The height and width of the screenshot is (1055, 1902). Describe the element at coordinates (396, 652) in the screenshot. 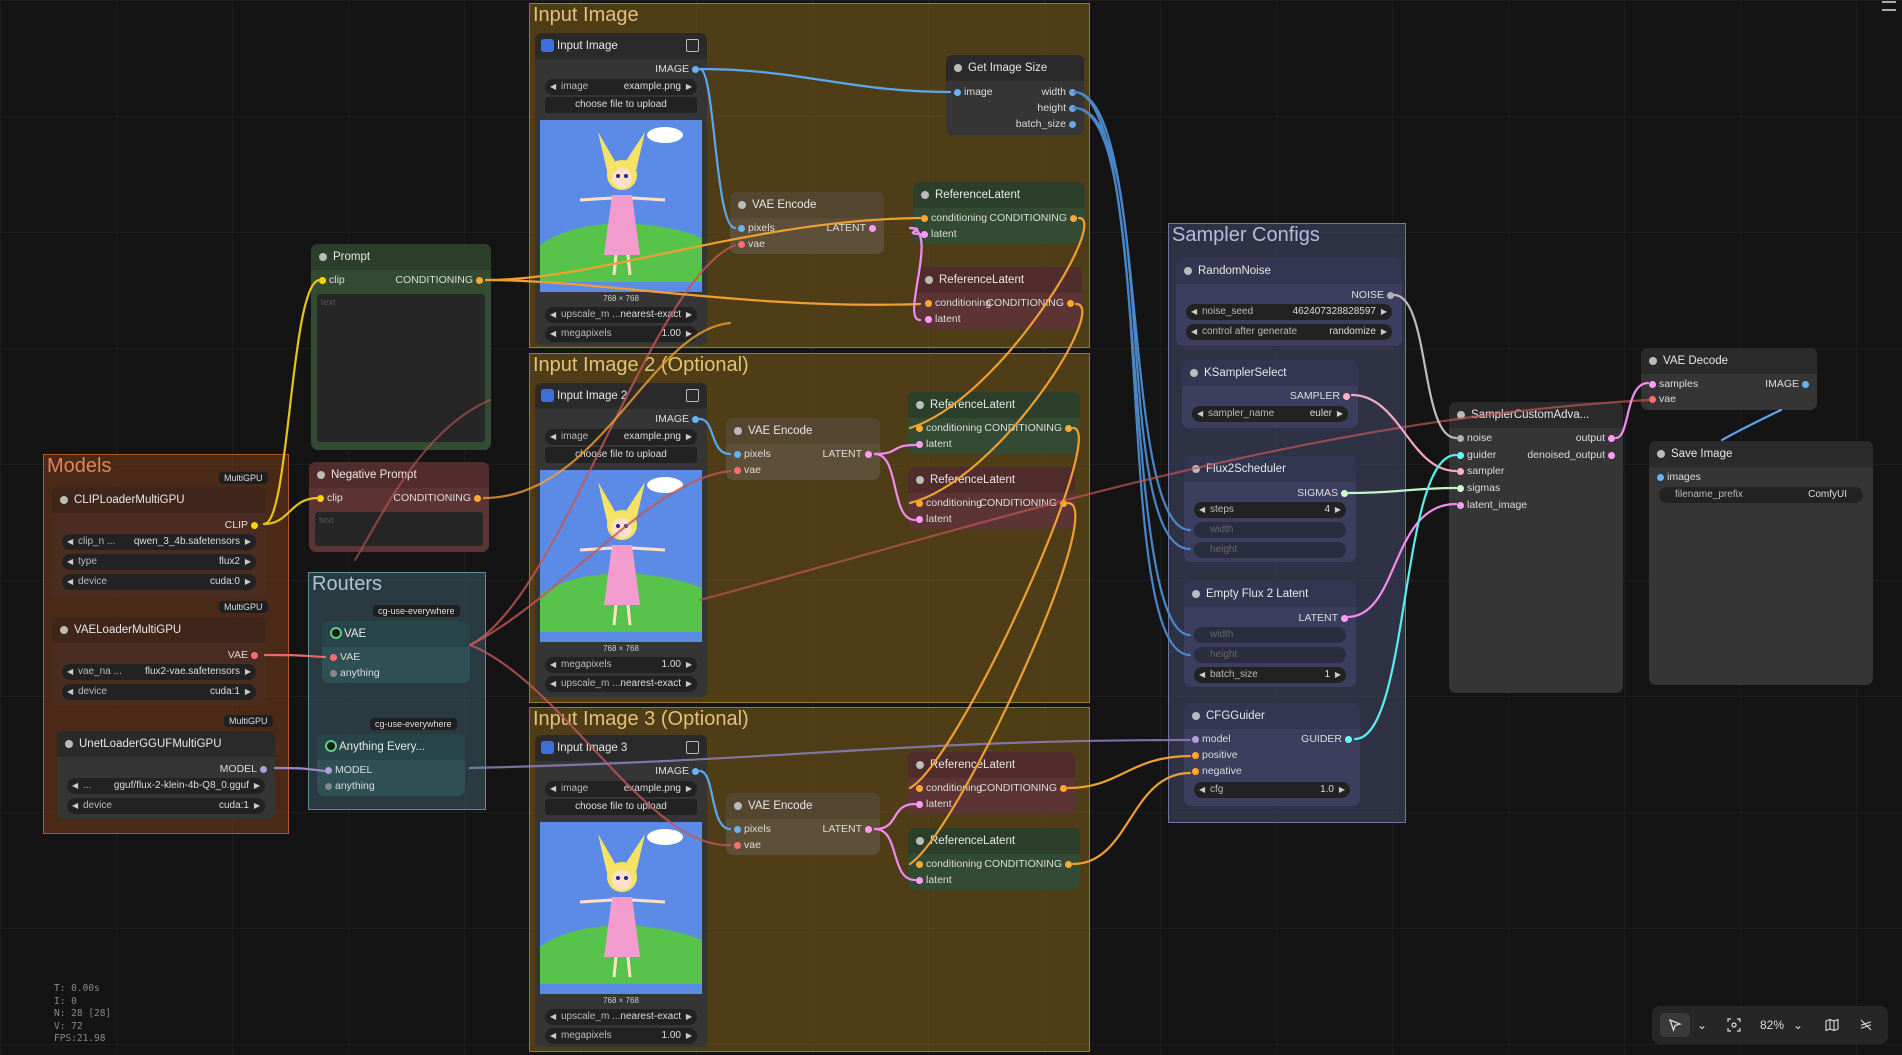

I see `node-router-vae: VAE VAE anything` at that location.